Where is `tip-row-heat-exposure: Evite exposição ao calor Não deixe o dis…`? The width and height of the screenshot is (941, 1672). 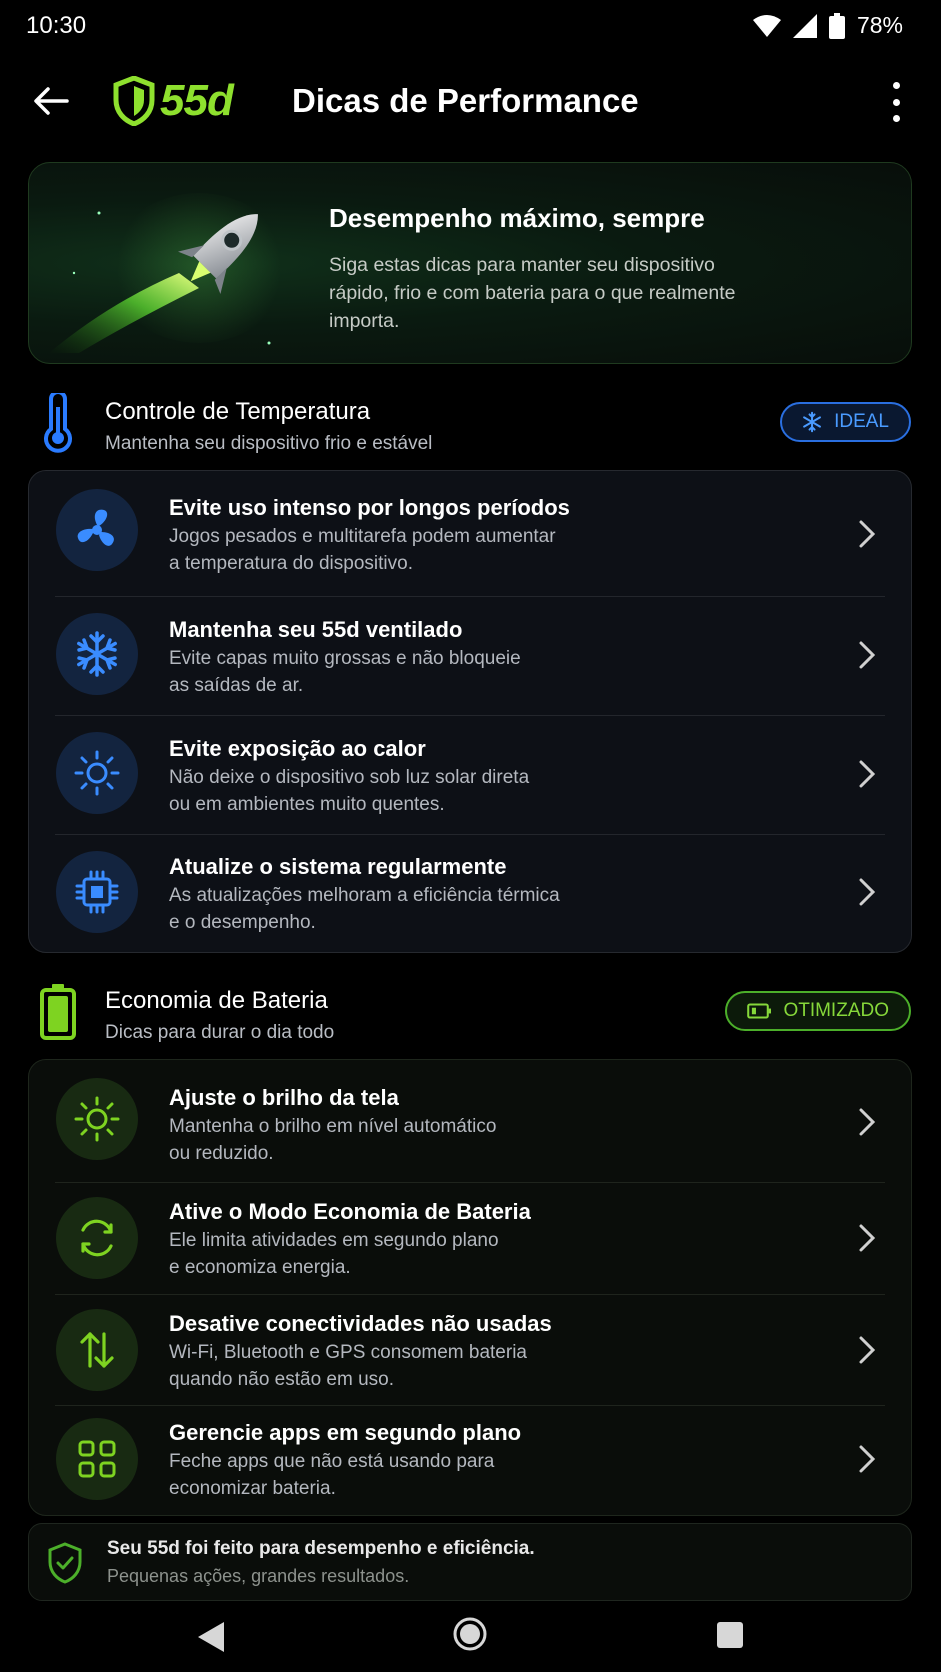 tip-row-heat-exposure: Evite exposição ao calor Não deixe o dis… is located at coordinates (470, 775).